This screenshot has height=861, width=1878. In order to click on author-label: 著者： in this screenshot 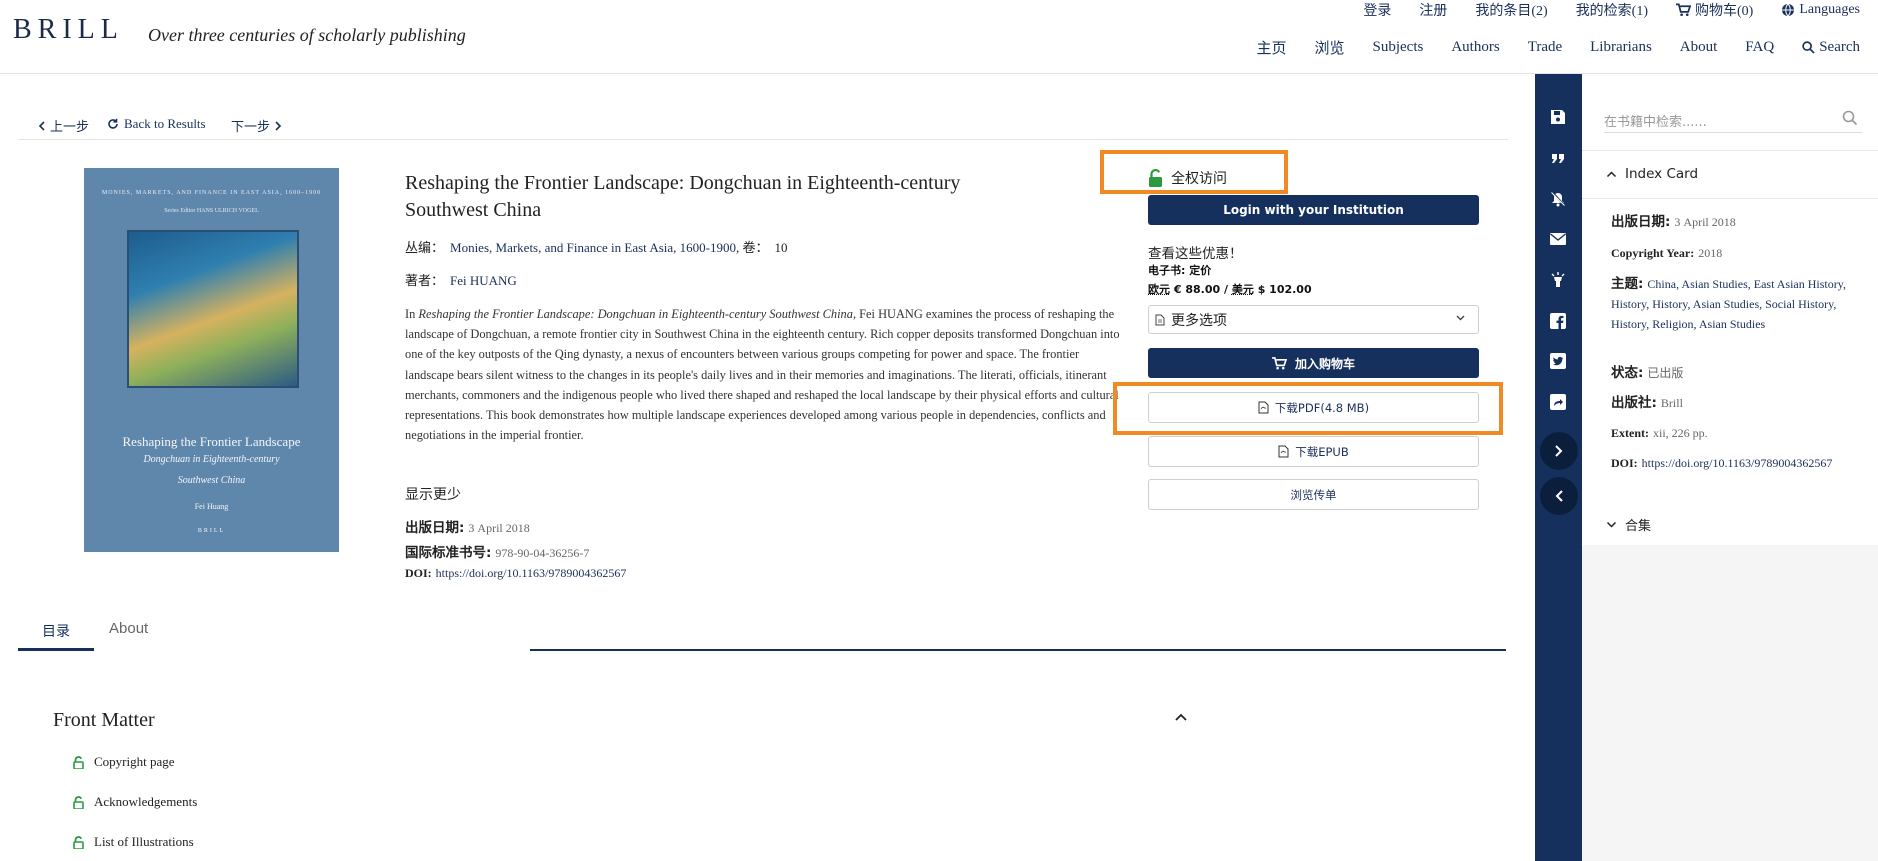, I will do `click(425, 281)`.